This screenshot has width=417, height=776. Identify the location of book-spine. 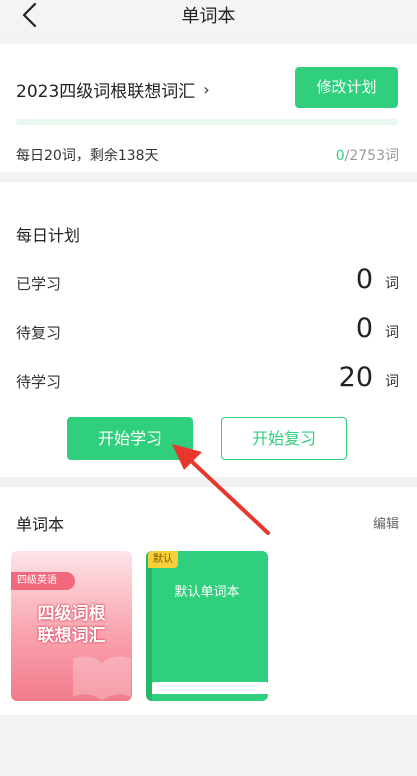
(149, 626).